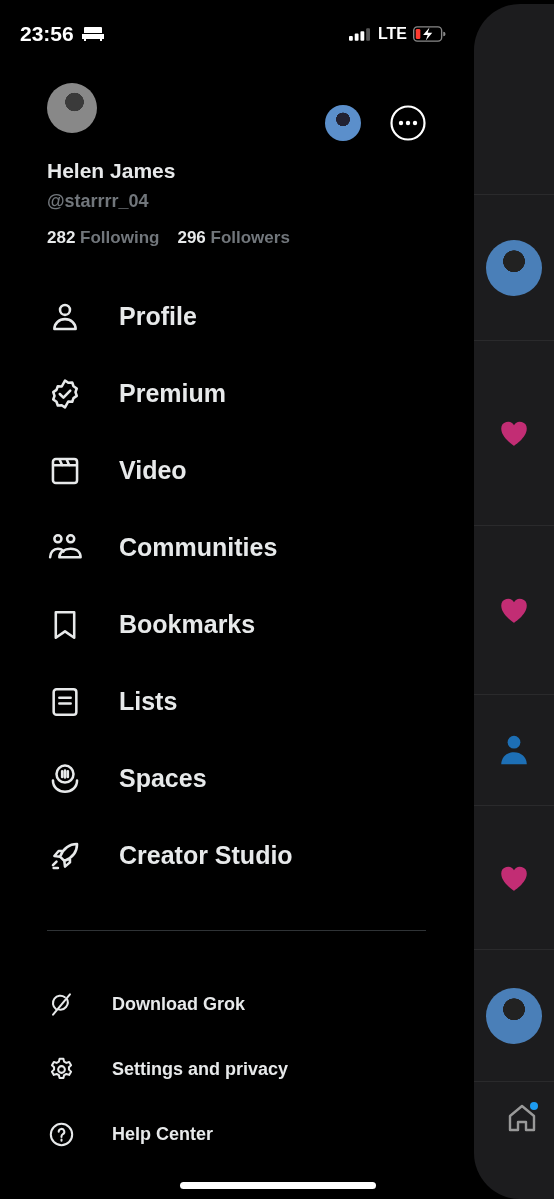  What do you see at coordinates (92, 34) in the screenshot?
I see `bed-icon` at bounding box center [92, 34].